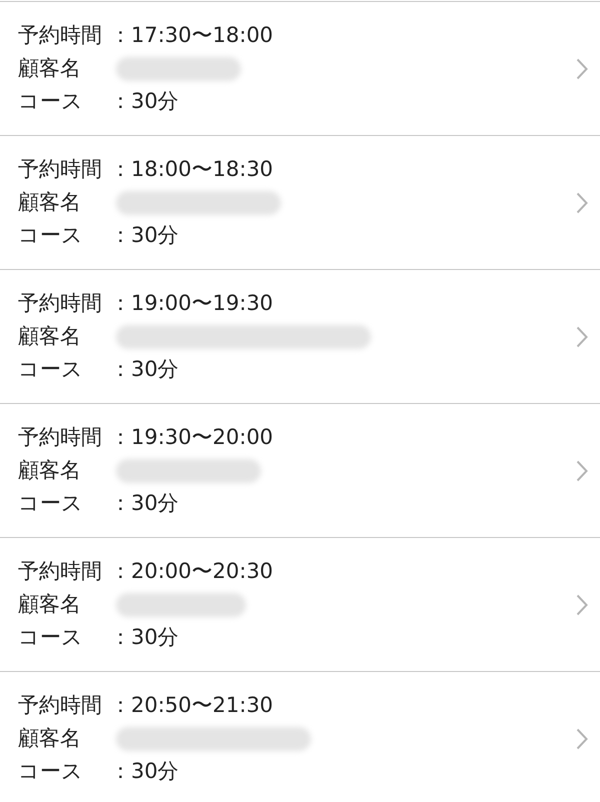 The image size is (600, 802). I want to click on field-value: ：19:30〜20:00, so click(192, 437).